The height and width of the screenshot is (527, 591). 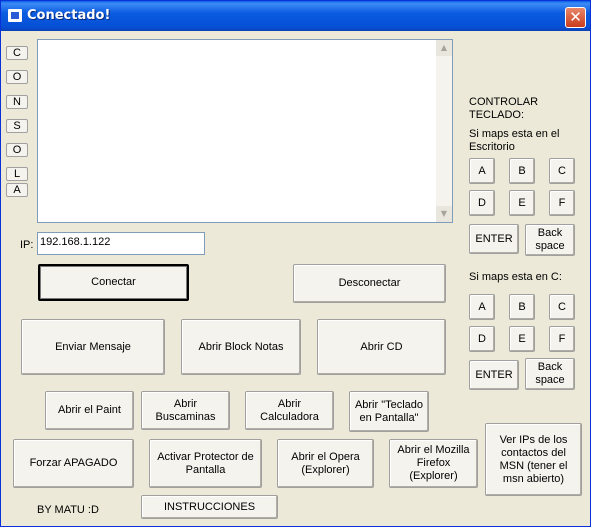 What do you see at coordinates (185, 410) in the screenshot?
I see `abrir-buscaminas-button: Abrir Buscaminas` at bounding box center [185, 410].